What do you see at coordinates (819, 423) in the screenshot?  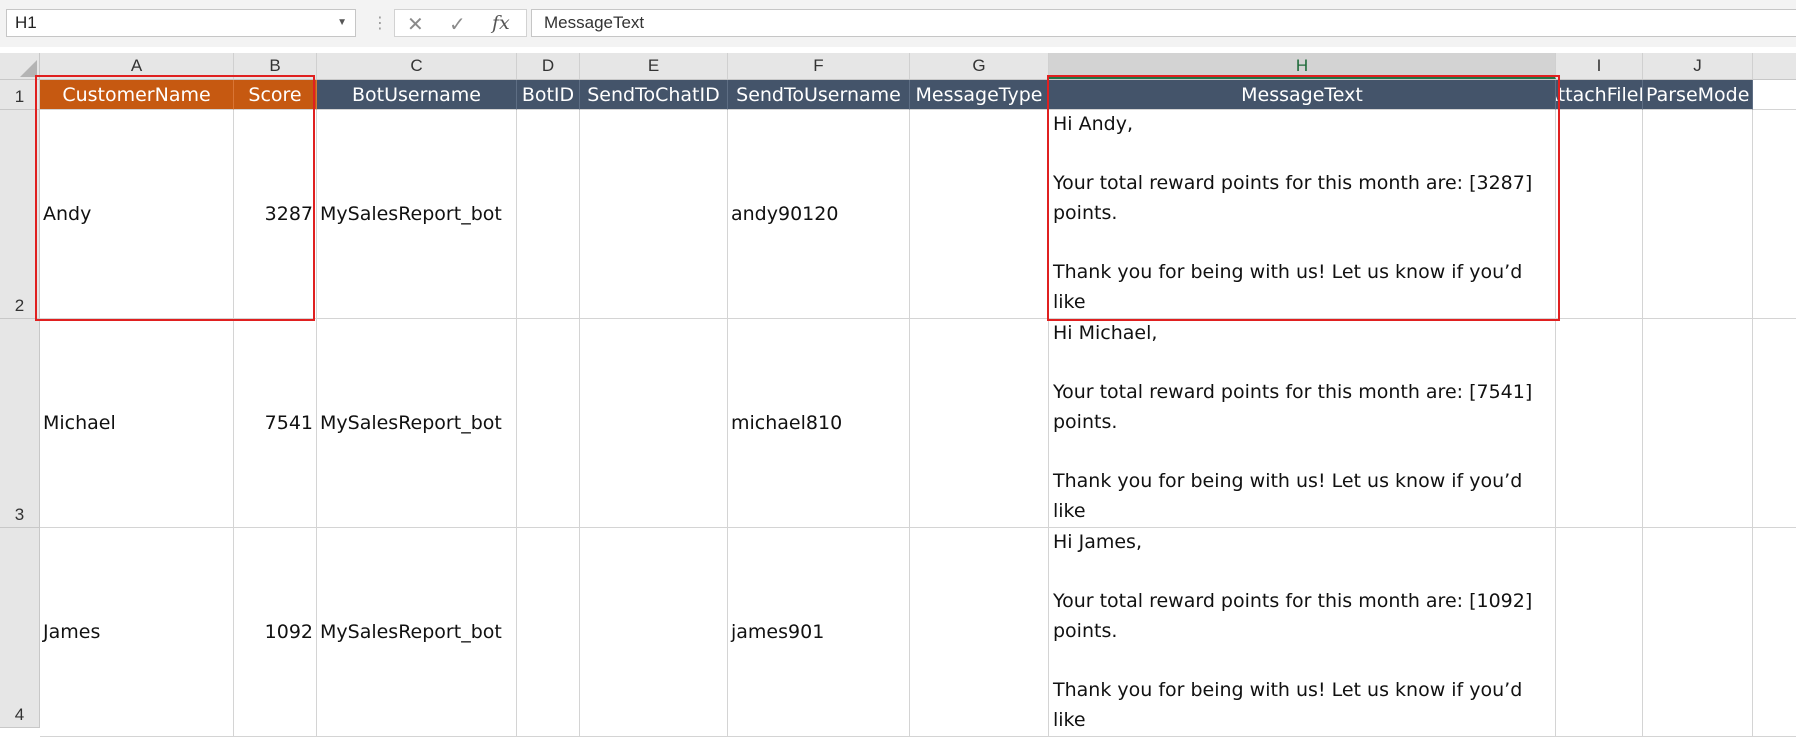 I see `send-to-username-cell: michael810` at bounding box center [819, 423].